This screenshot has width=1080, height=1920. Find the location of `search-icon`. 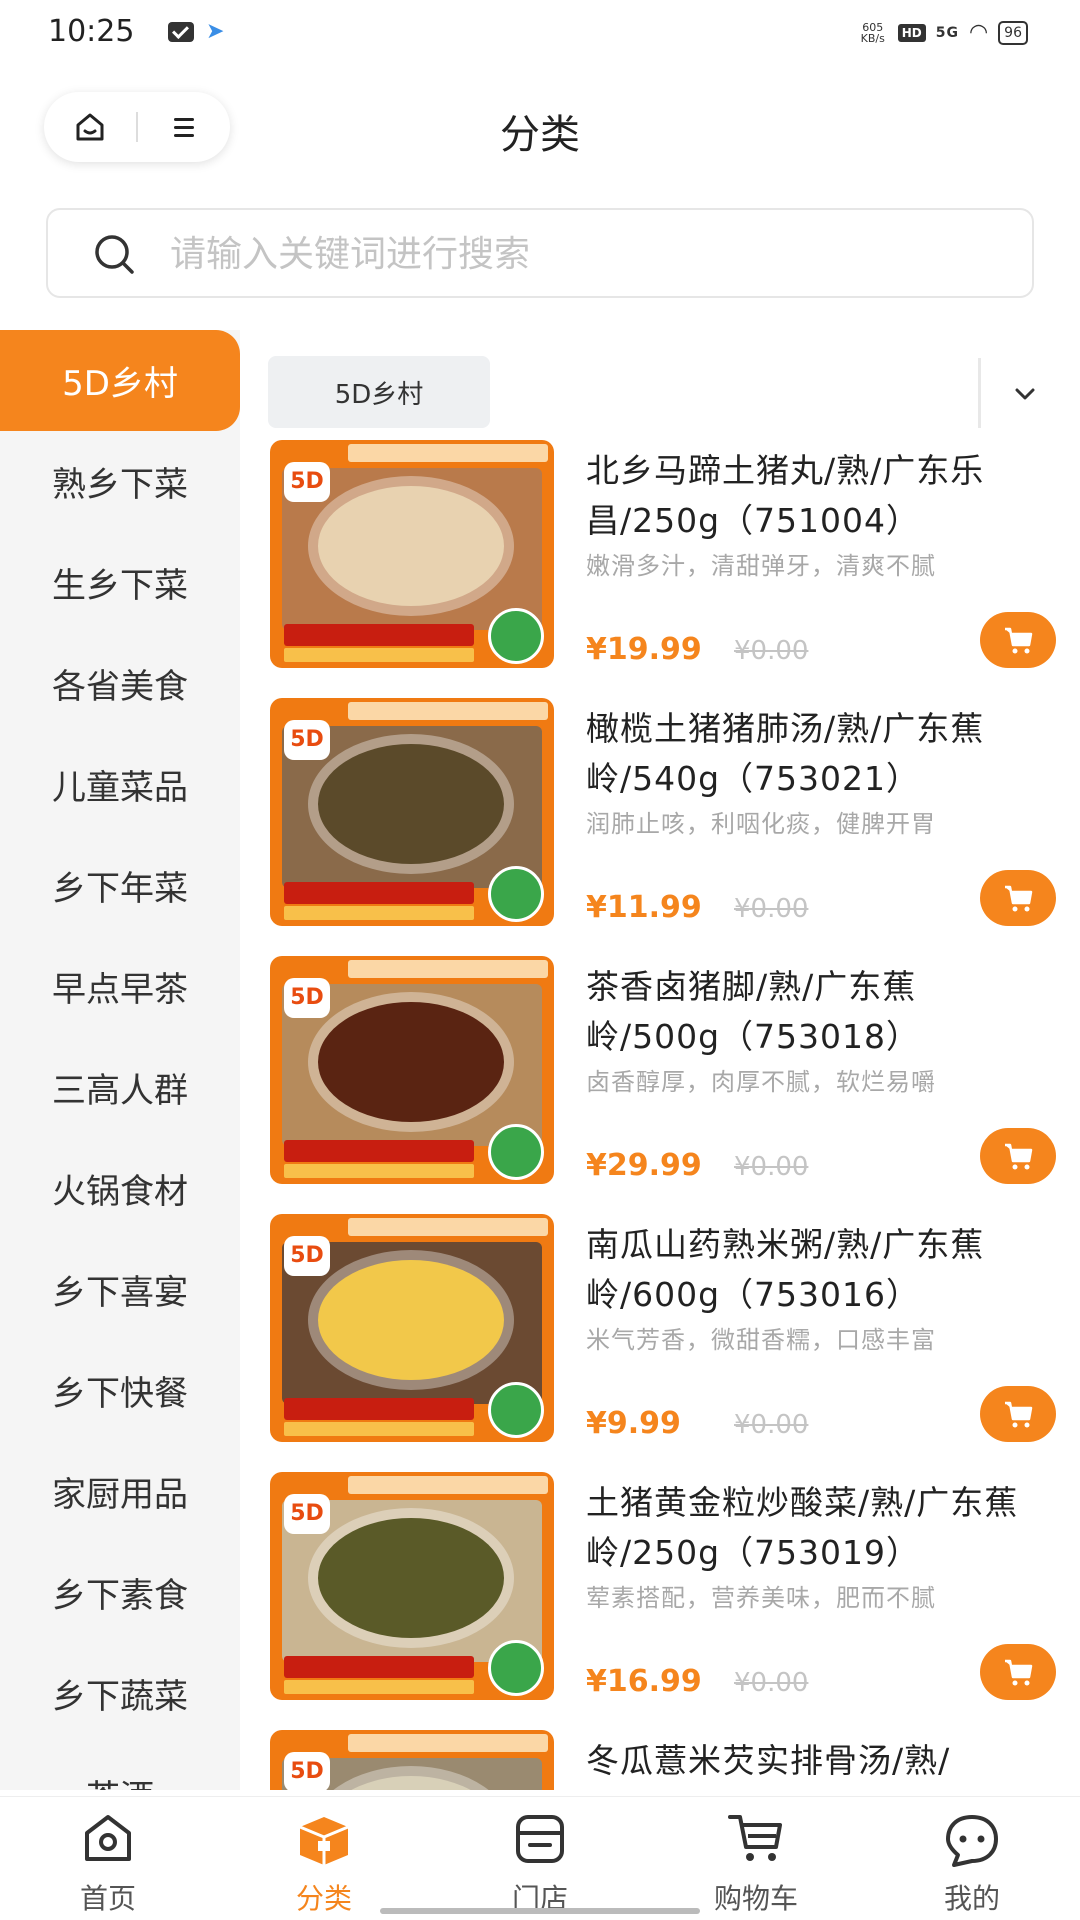

search-icon is located at coordinates (114, 254).